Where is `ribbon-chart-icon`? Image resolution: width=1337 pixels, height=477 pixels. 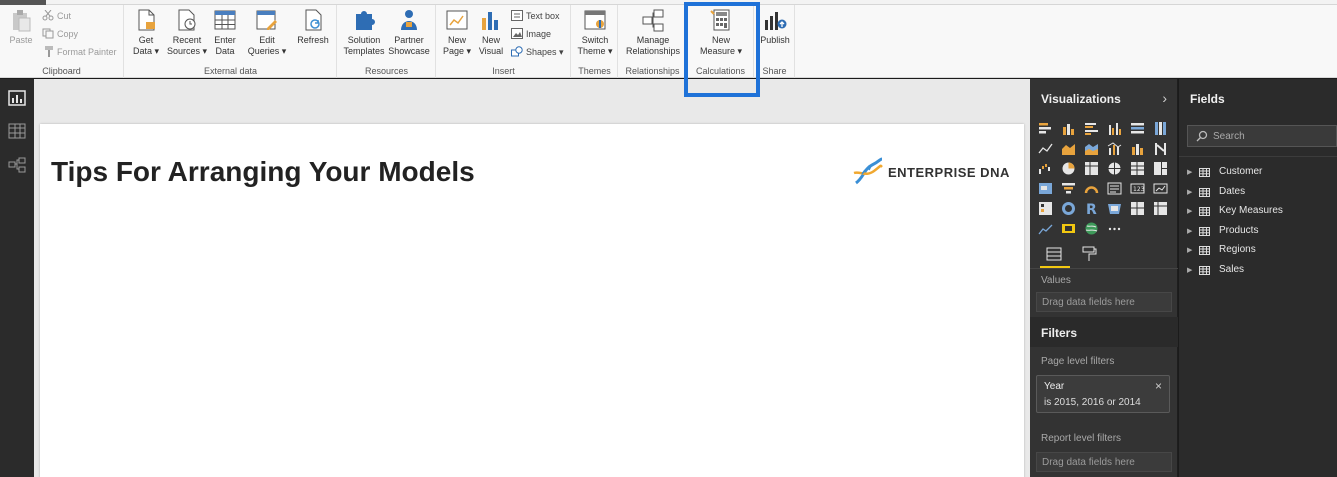 ribbon-chart-icon is located at coordinates (1160, 148).